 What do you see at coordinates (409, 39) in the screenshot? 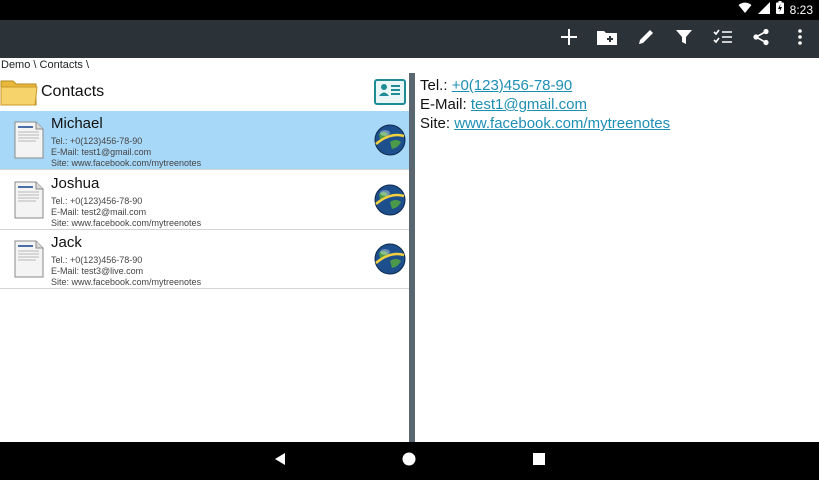
I see `app-toolbar` at bounding box center [409, 39].